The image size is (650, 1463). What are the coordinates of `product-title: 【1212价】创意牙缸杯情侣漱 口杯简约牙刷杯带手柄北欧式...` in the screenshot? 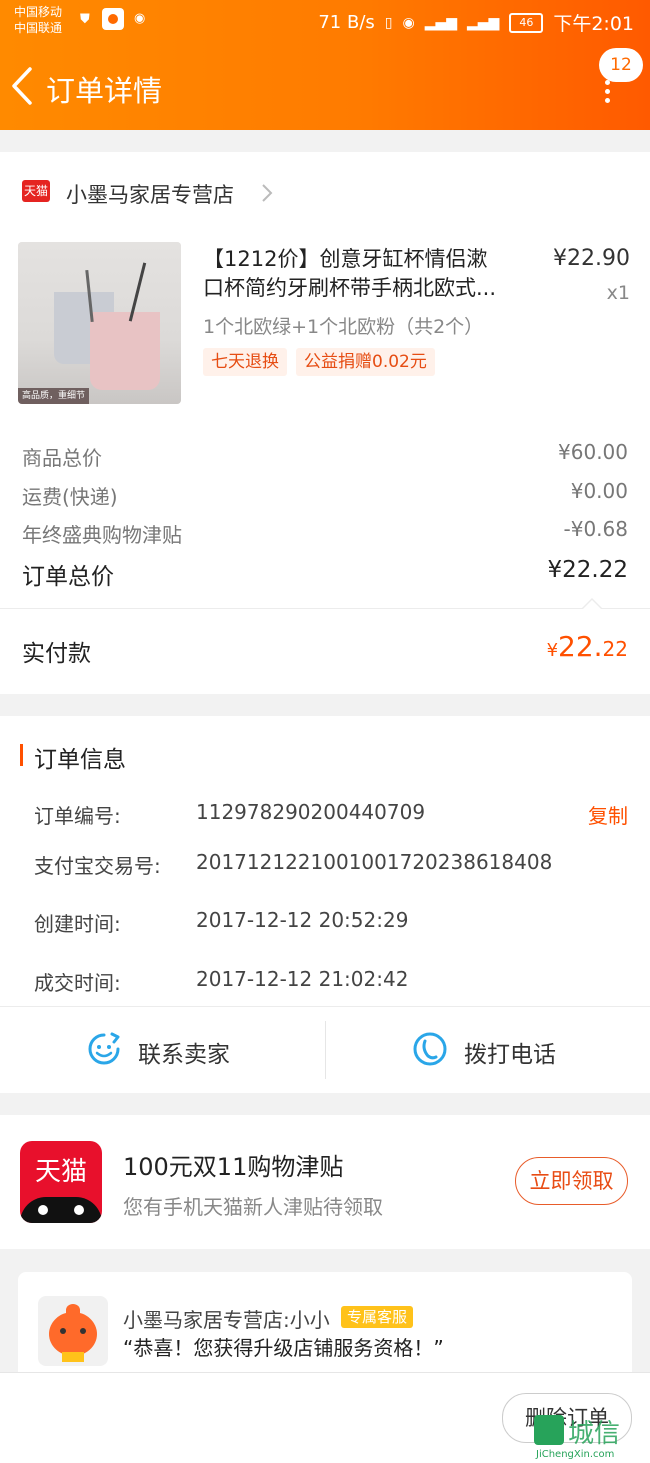 It's located at (368, 274).